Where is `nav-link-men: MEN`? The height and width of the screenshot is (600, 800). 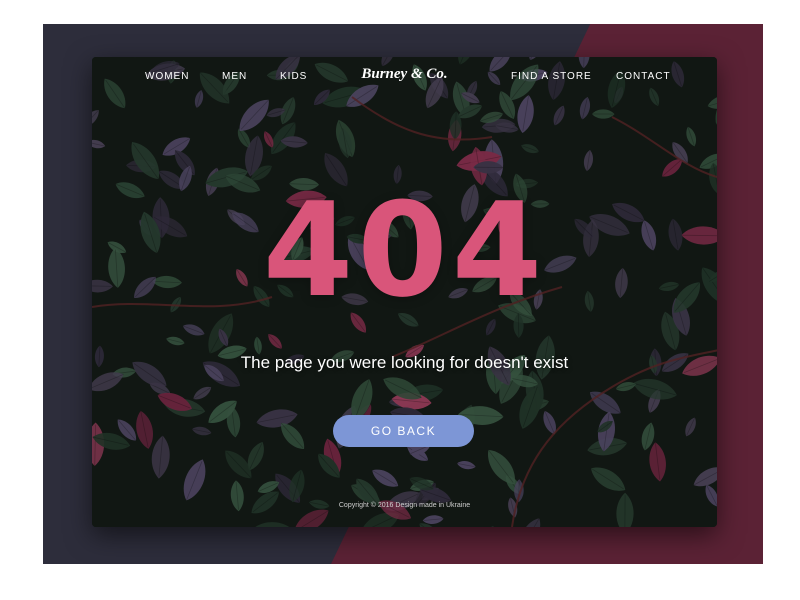
nav-link-men: MEN is located at coordinates (234, 76).